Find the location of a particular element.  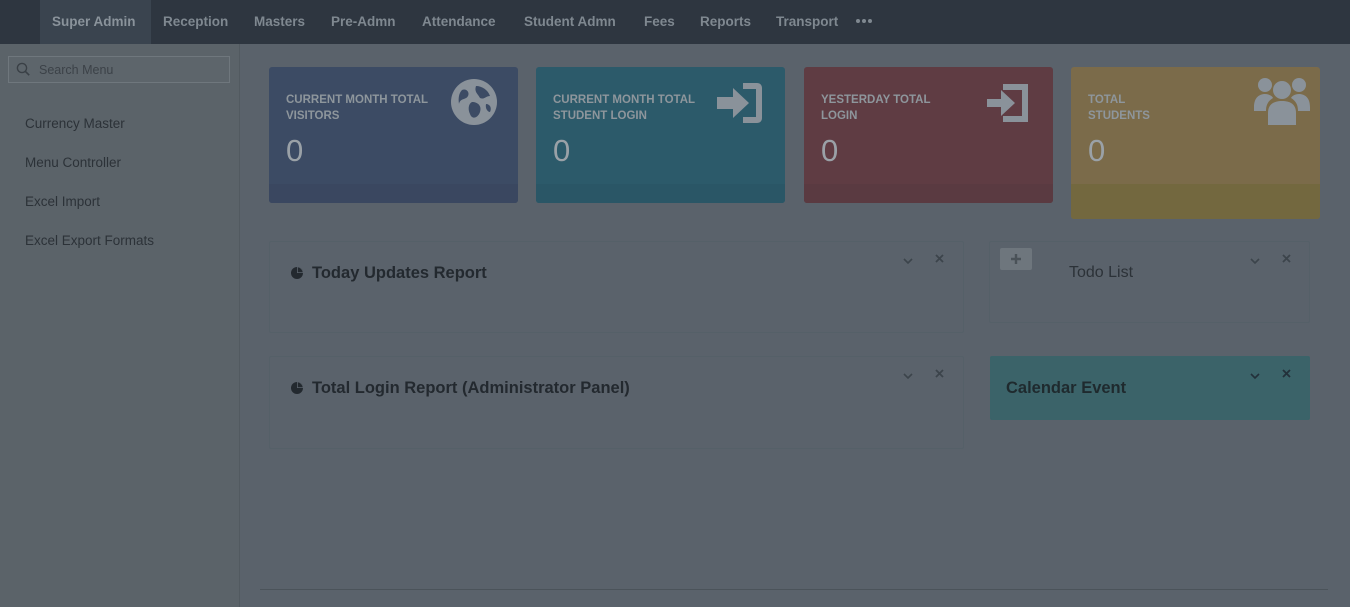

search-icon is located at coordinates (23, 69).